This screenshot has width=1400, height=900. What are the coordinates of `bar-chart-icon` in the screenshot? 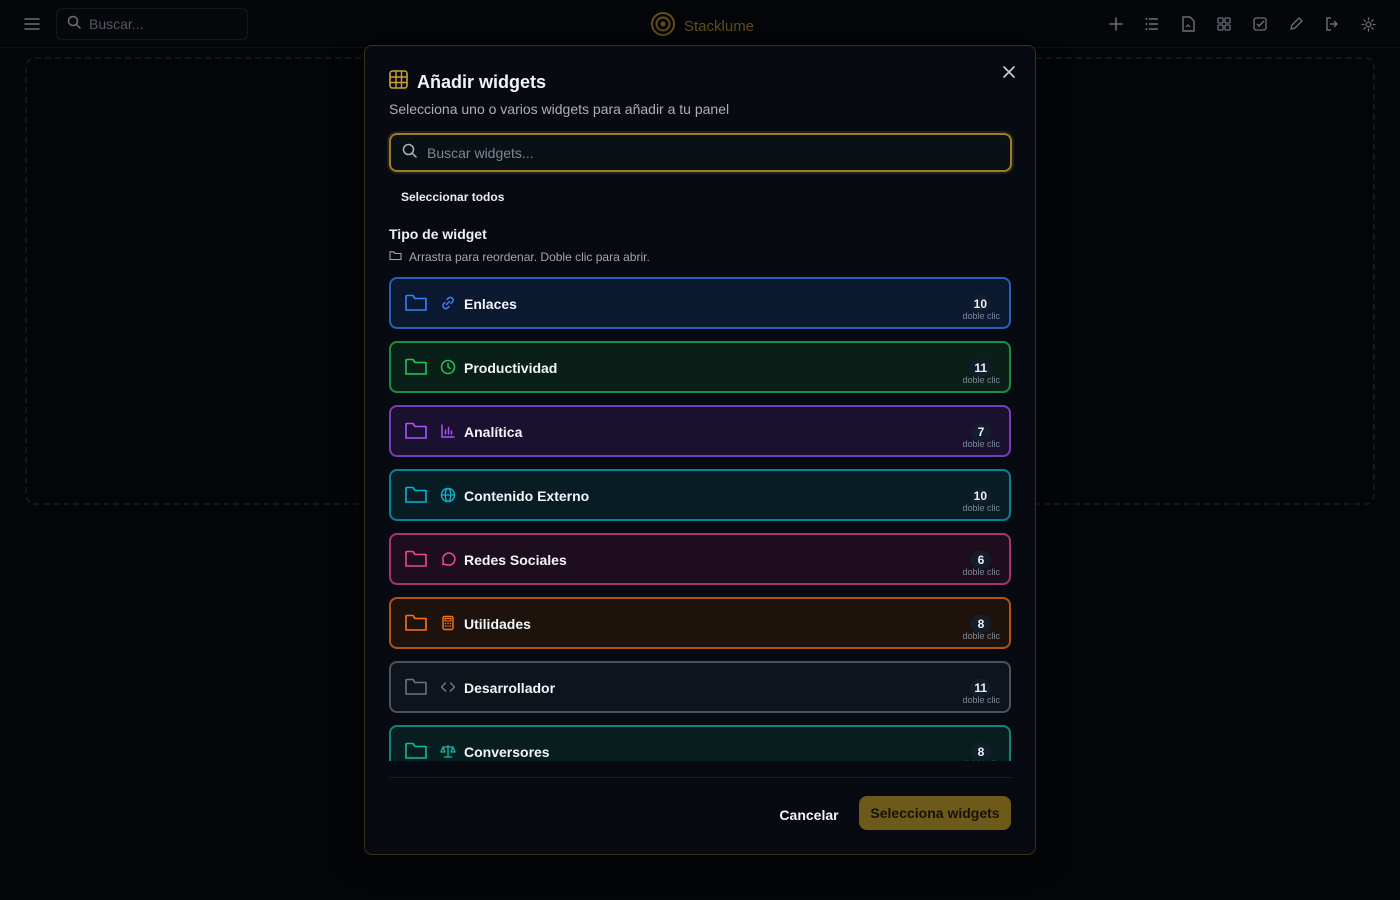 It's located at (448, 433).